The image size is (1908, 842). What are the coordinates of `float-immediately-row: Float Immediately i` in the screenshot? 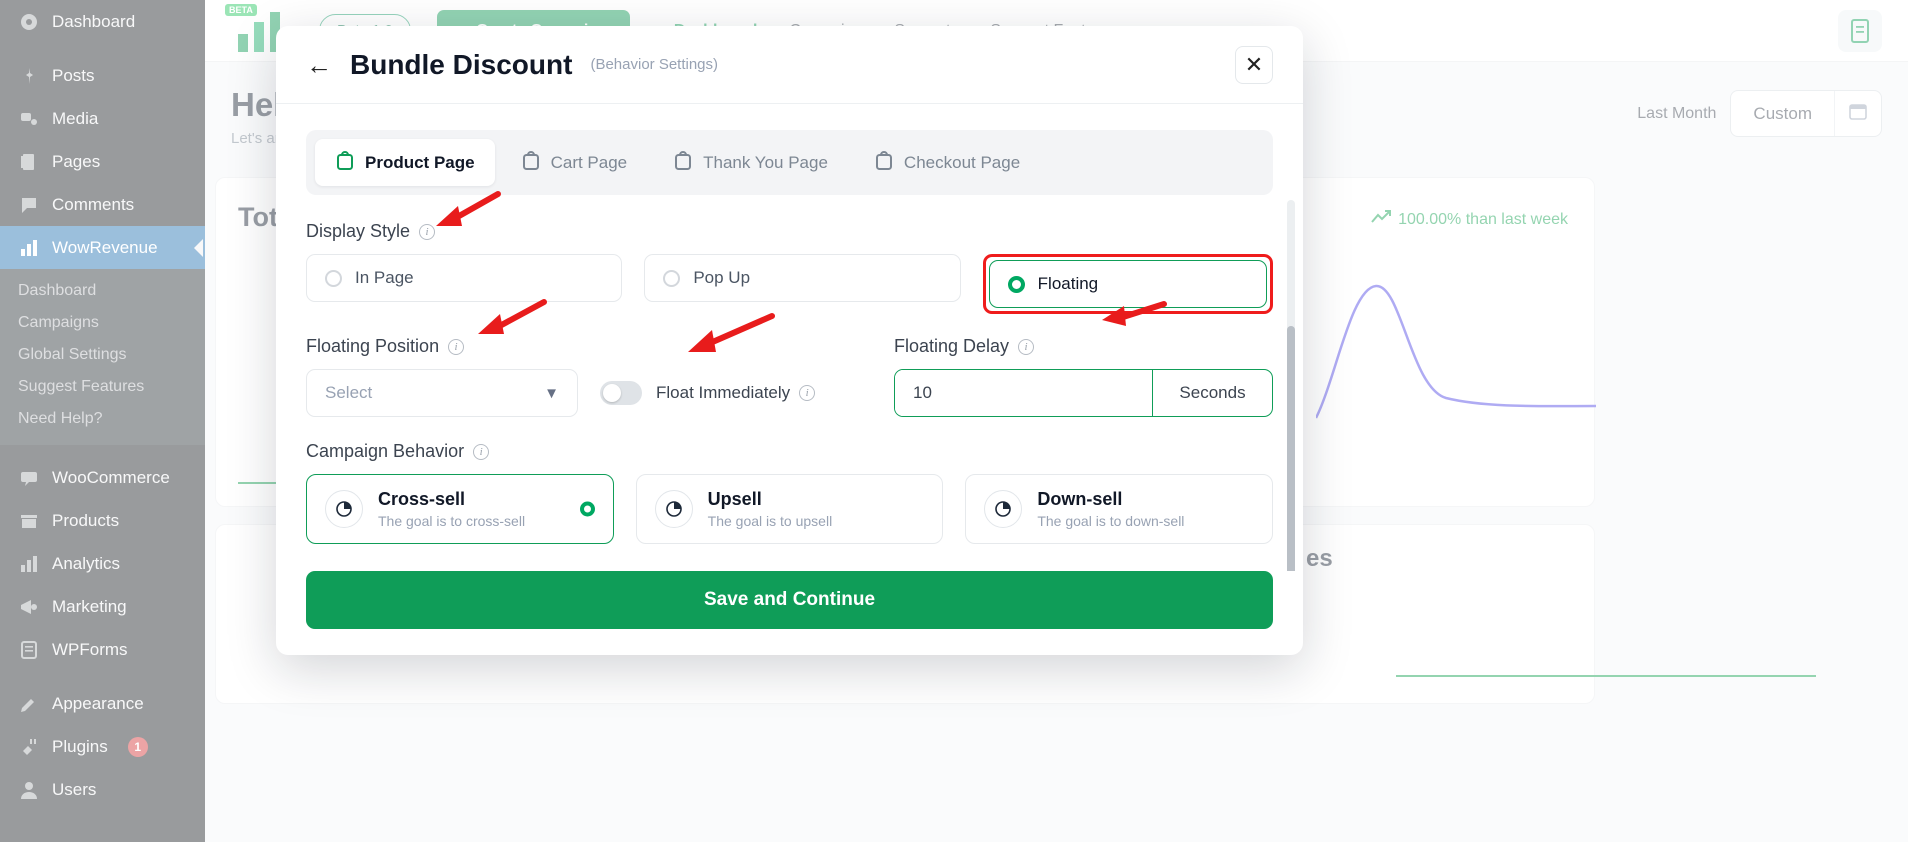 It's located at (736, 393).